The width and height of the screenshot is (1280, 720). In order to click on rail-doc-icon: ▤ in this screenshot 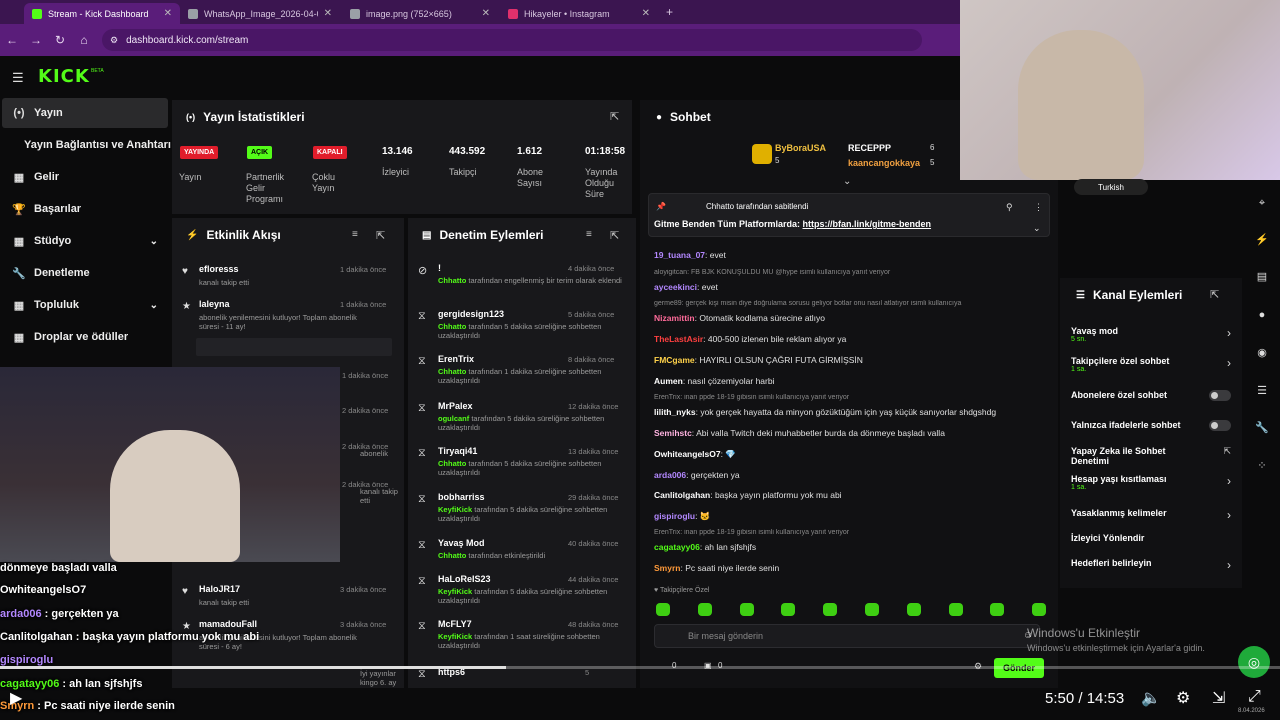, I will do `click(1262, 276)`.